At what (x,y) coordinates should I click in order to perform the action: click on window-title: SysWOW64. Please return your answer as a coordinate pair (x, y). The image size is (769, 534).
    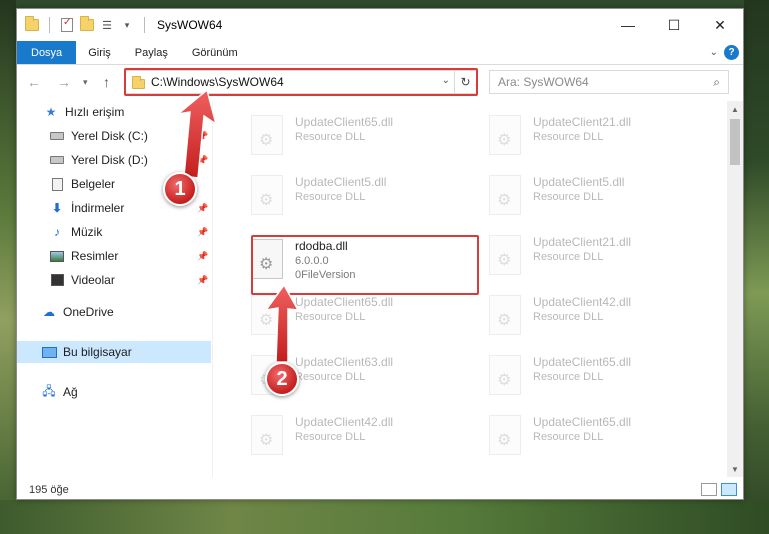
    Looking at the image, I should click on (190, 25).